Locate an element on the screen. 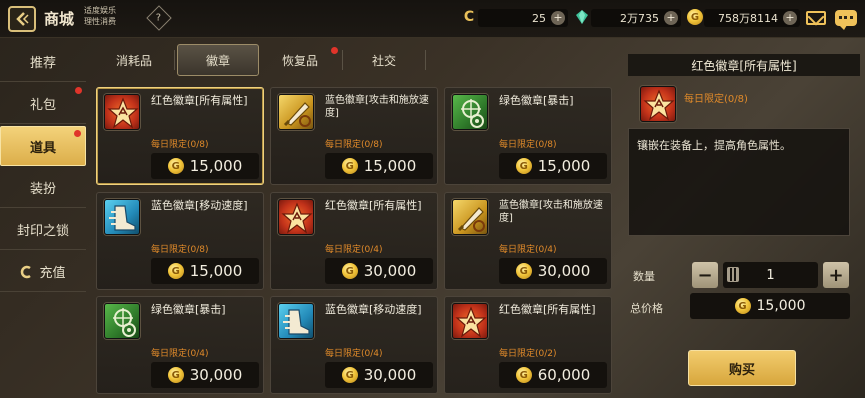  back-arrow-icon is located at coordinates (22, 19).